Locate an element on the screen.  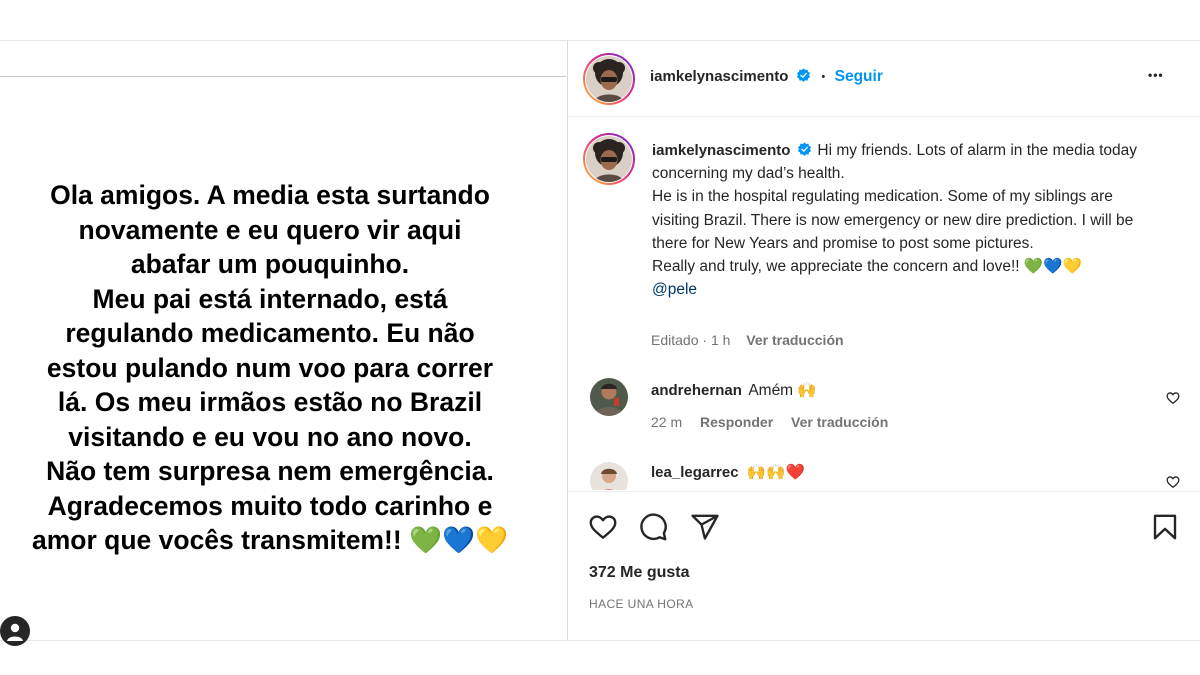
comment-list-clip: lea_legarrec 🙌🙌❤️ is located at coordinates (884, 471).